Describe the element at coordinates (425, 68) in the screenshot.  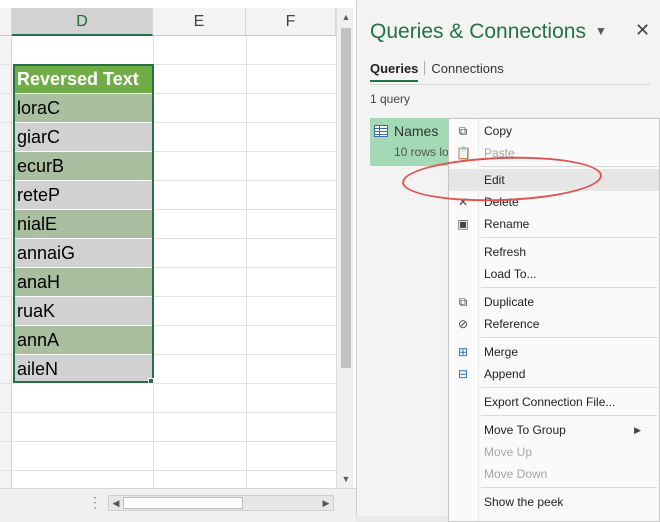
I see `tab-divider` at that location.